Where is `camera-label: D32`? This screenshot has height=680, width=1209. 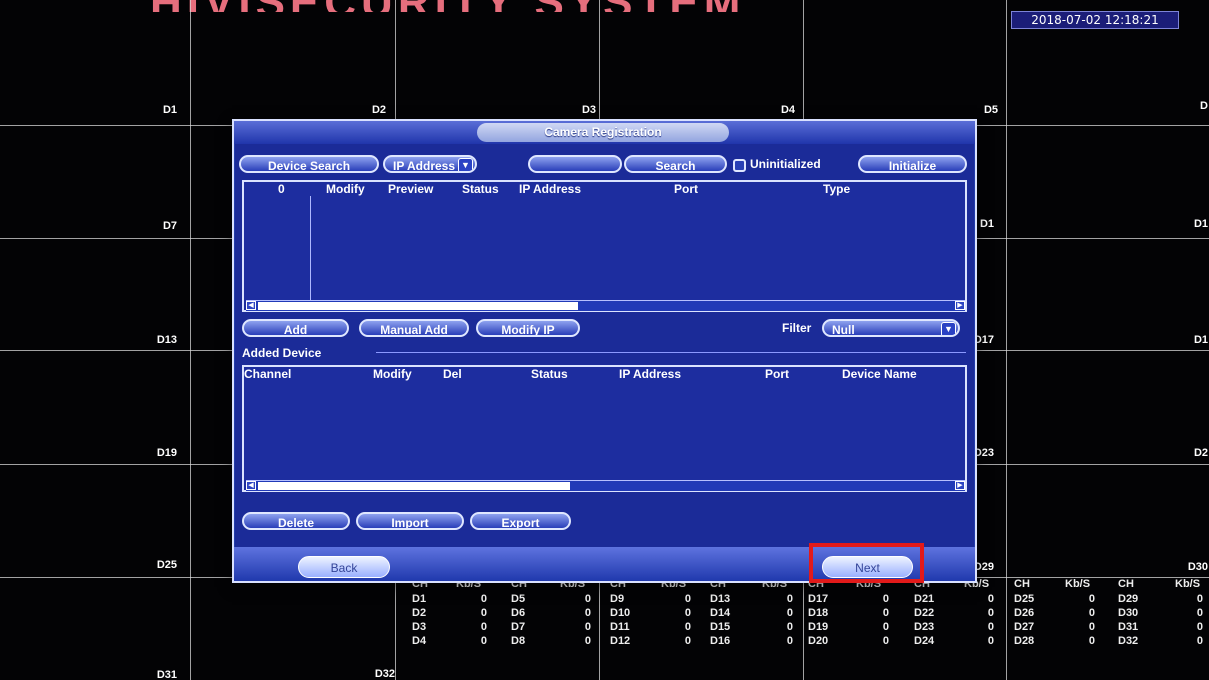 camera-label: D32 is located at coordinates (384, 674).